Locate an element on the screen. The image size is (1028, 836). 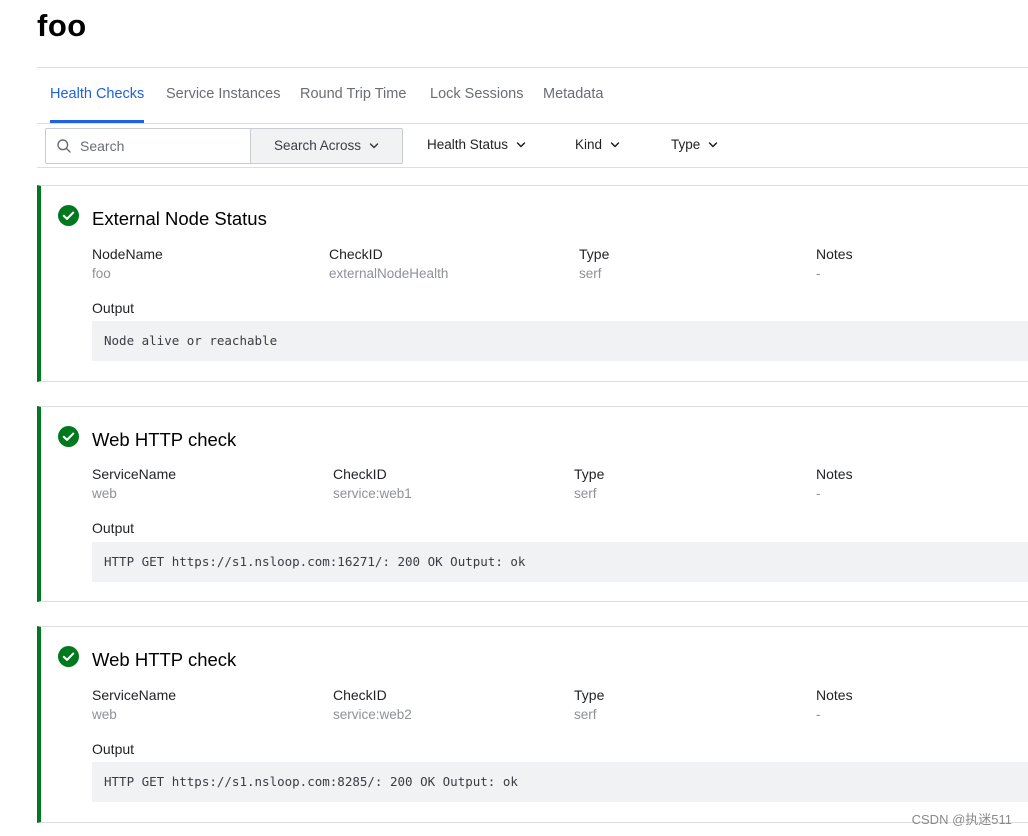
tab-metadata: Metadata is located at coordinates (573, 95).